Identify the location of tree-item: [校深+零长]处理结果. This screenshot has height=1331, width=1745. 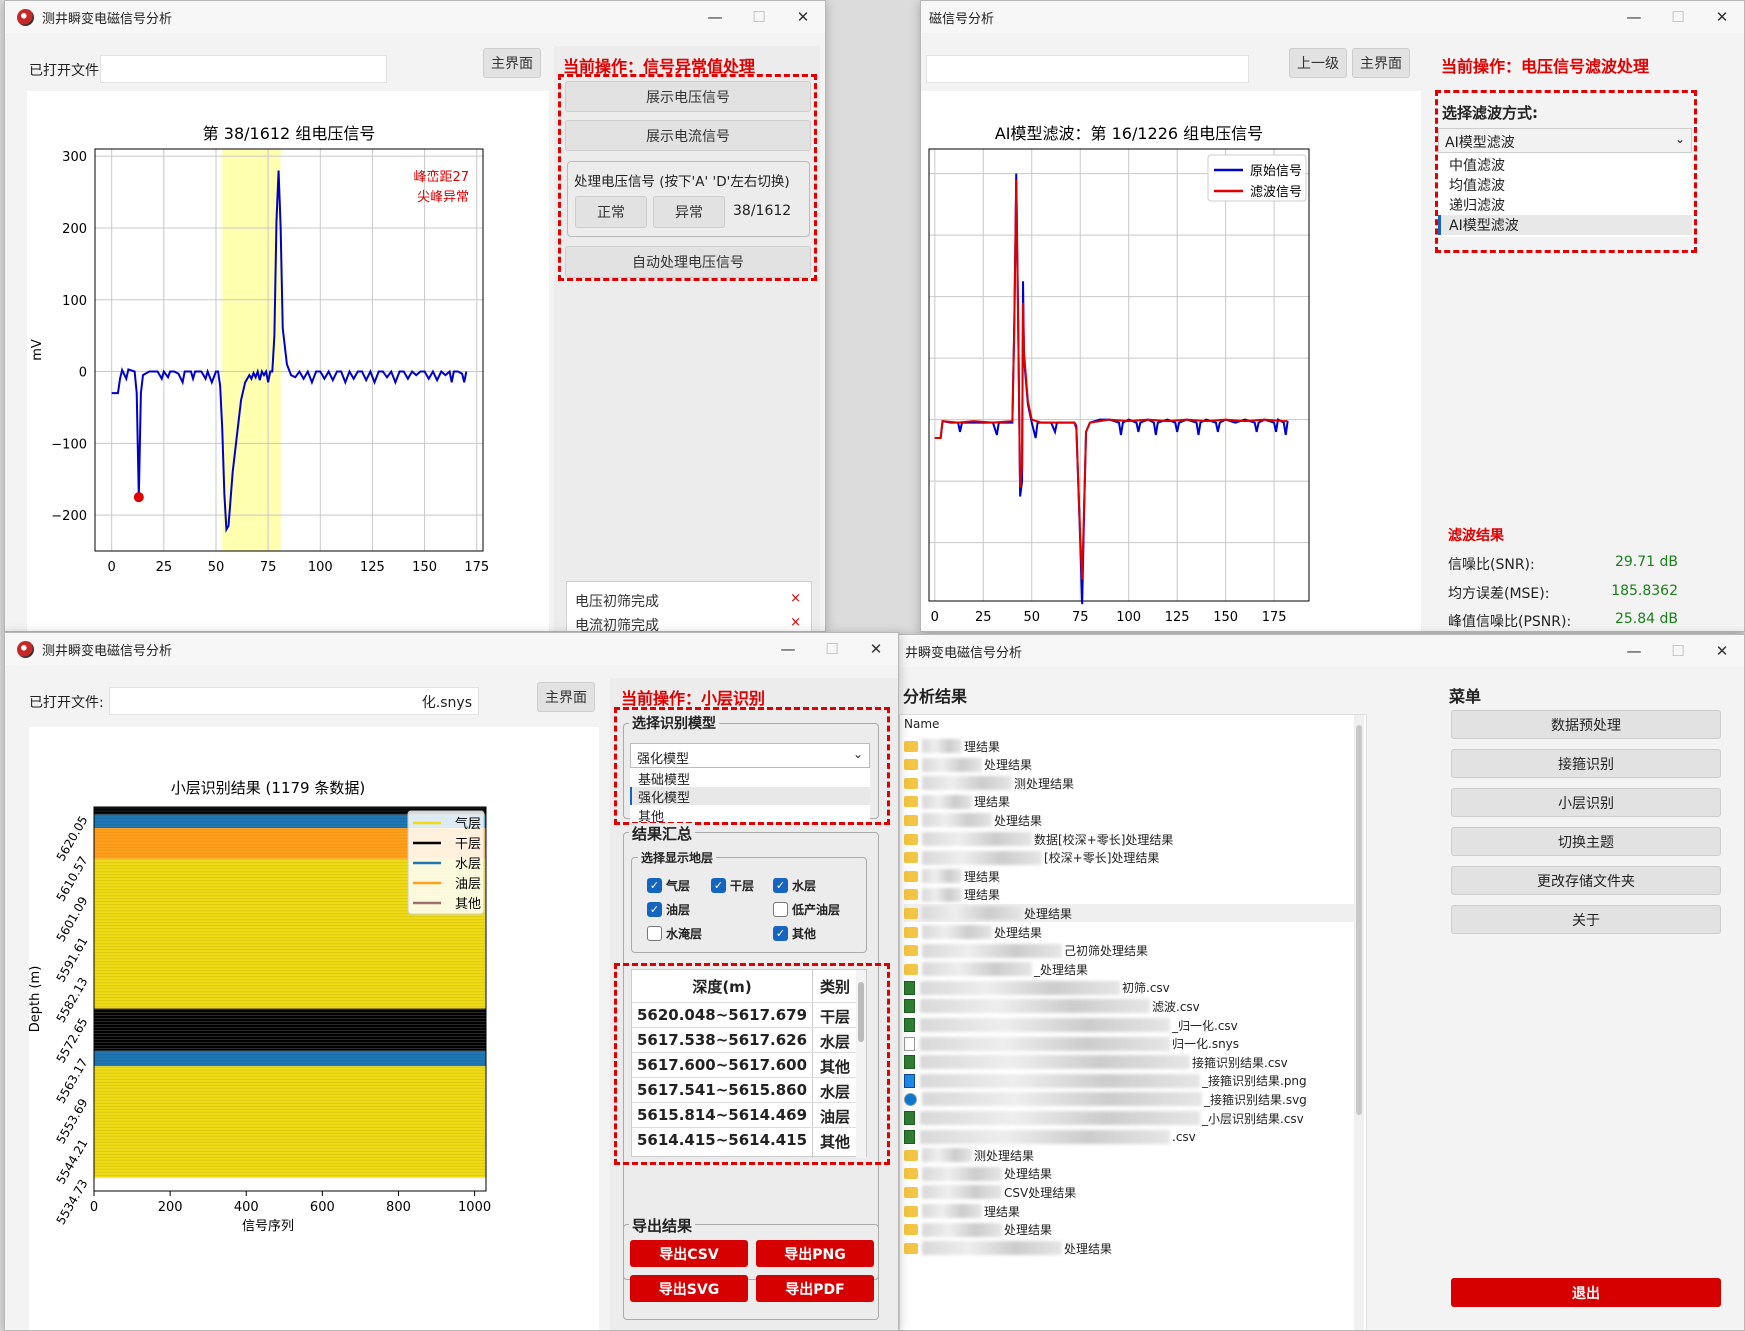
(1031, 858).